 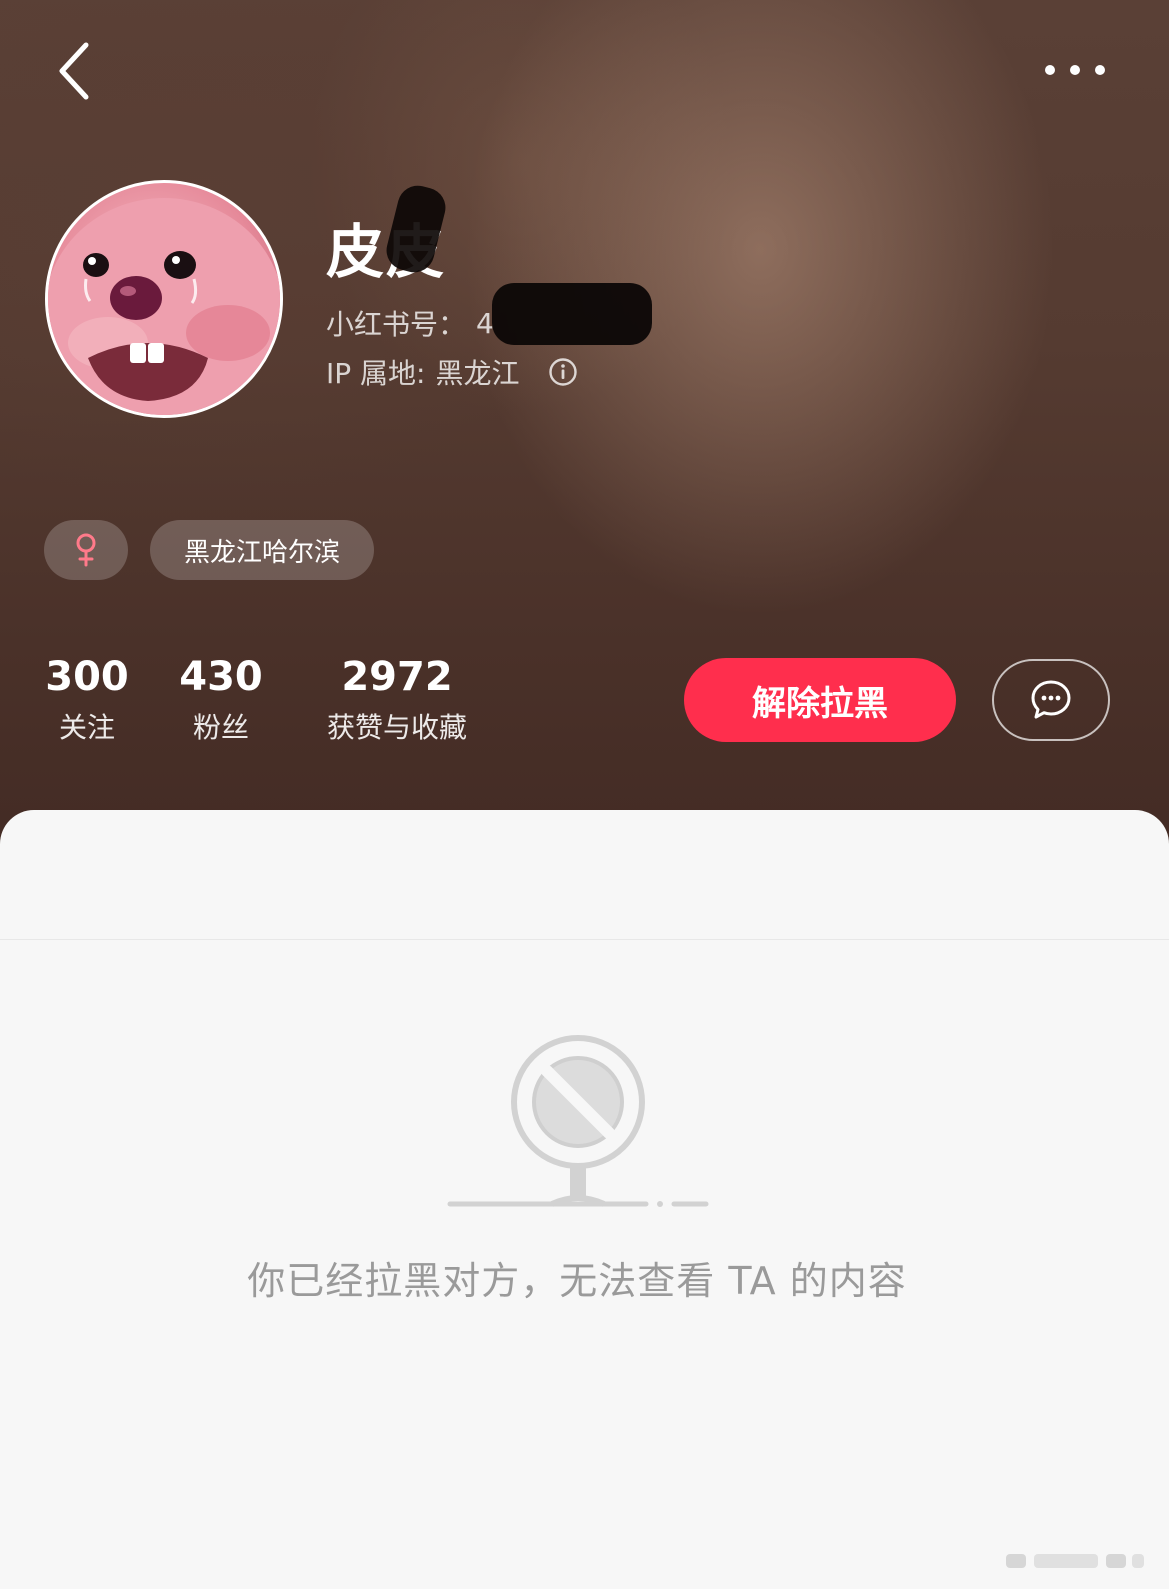 I want to click on region-tag: 黑龙江哈尔滨, so click(x=262, y=550).